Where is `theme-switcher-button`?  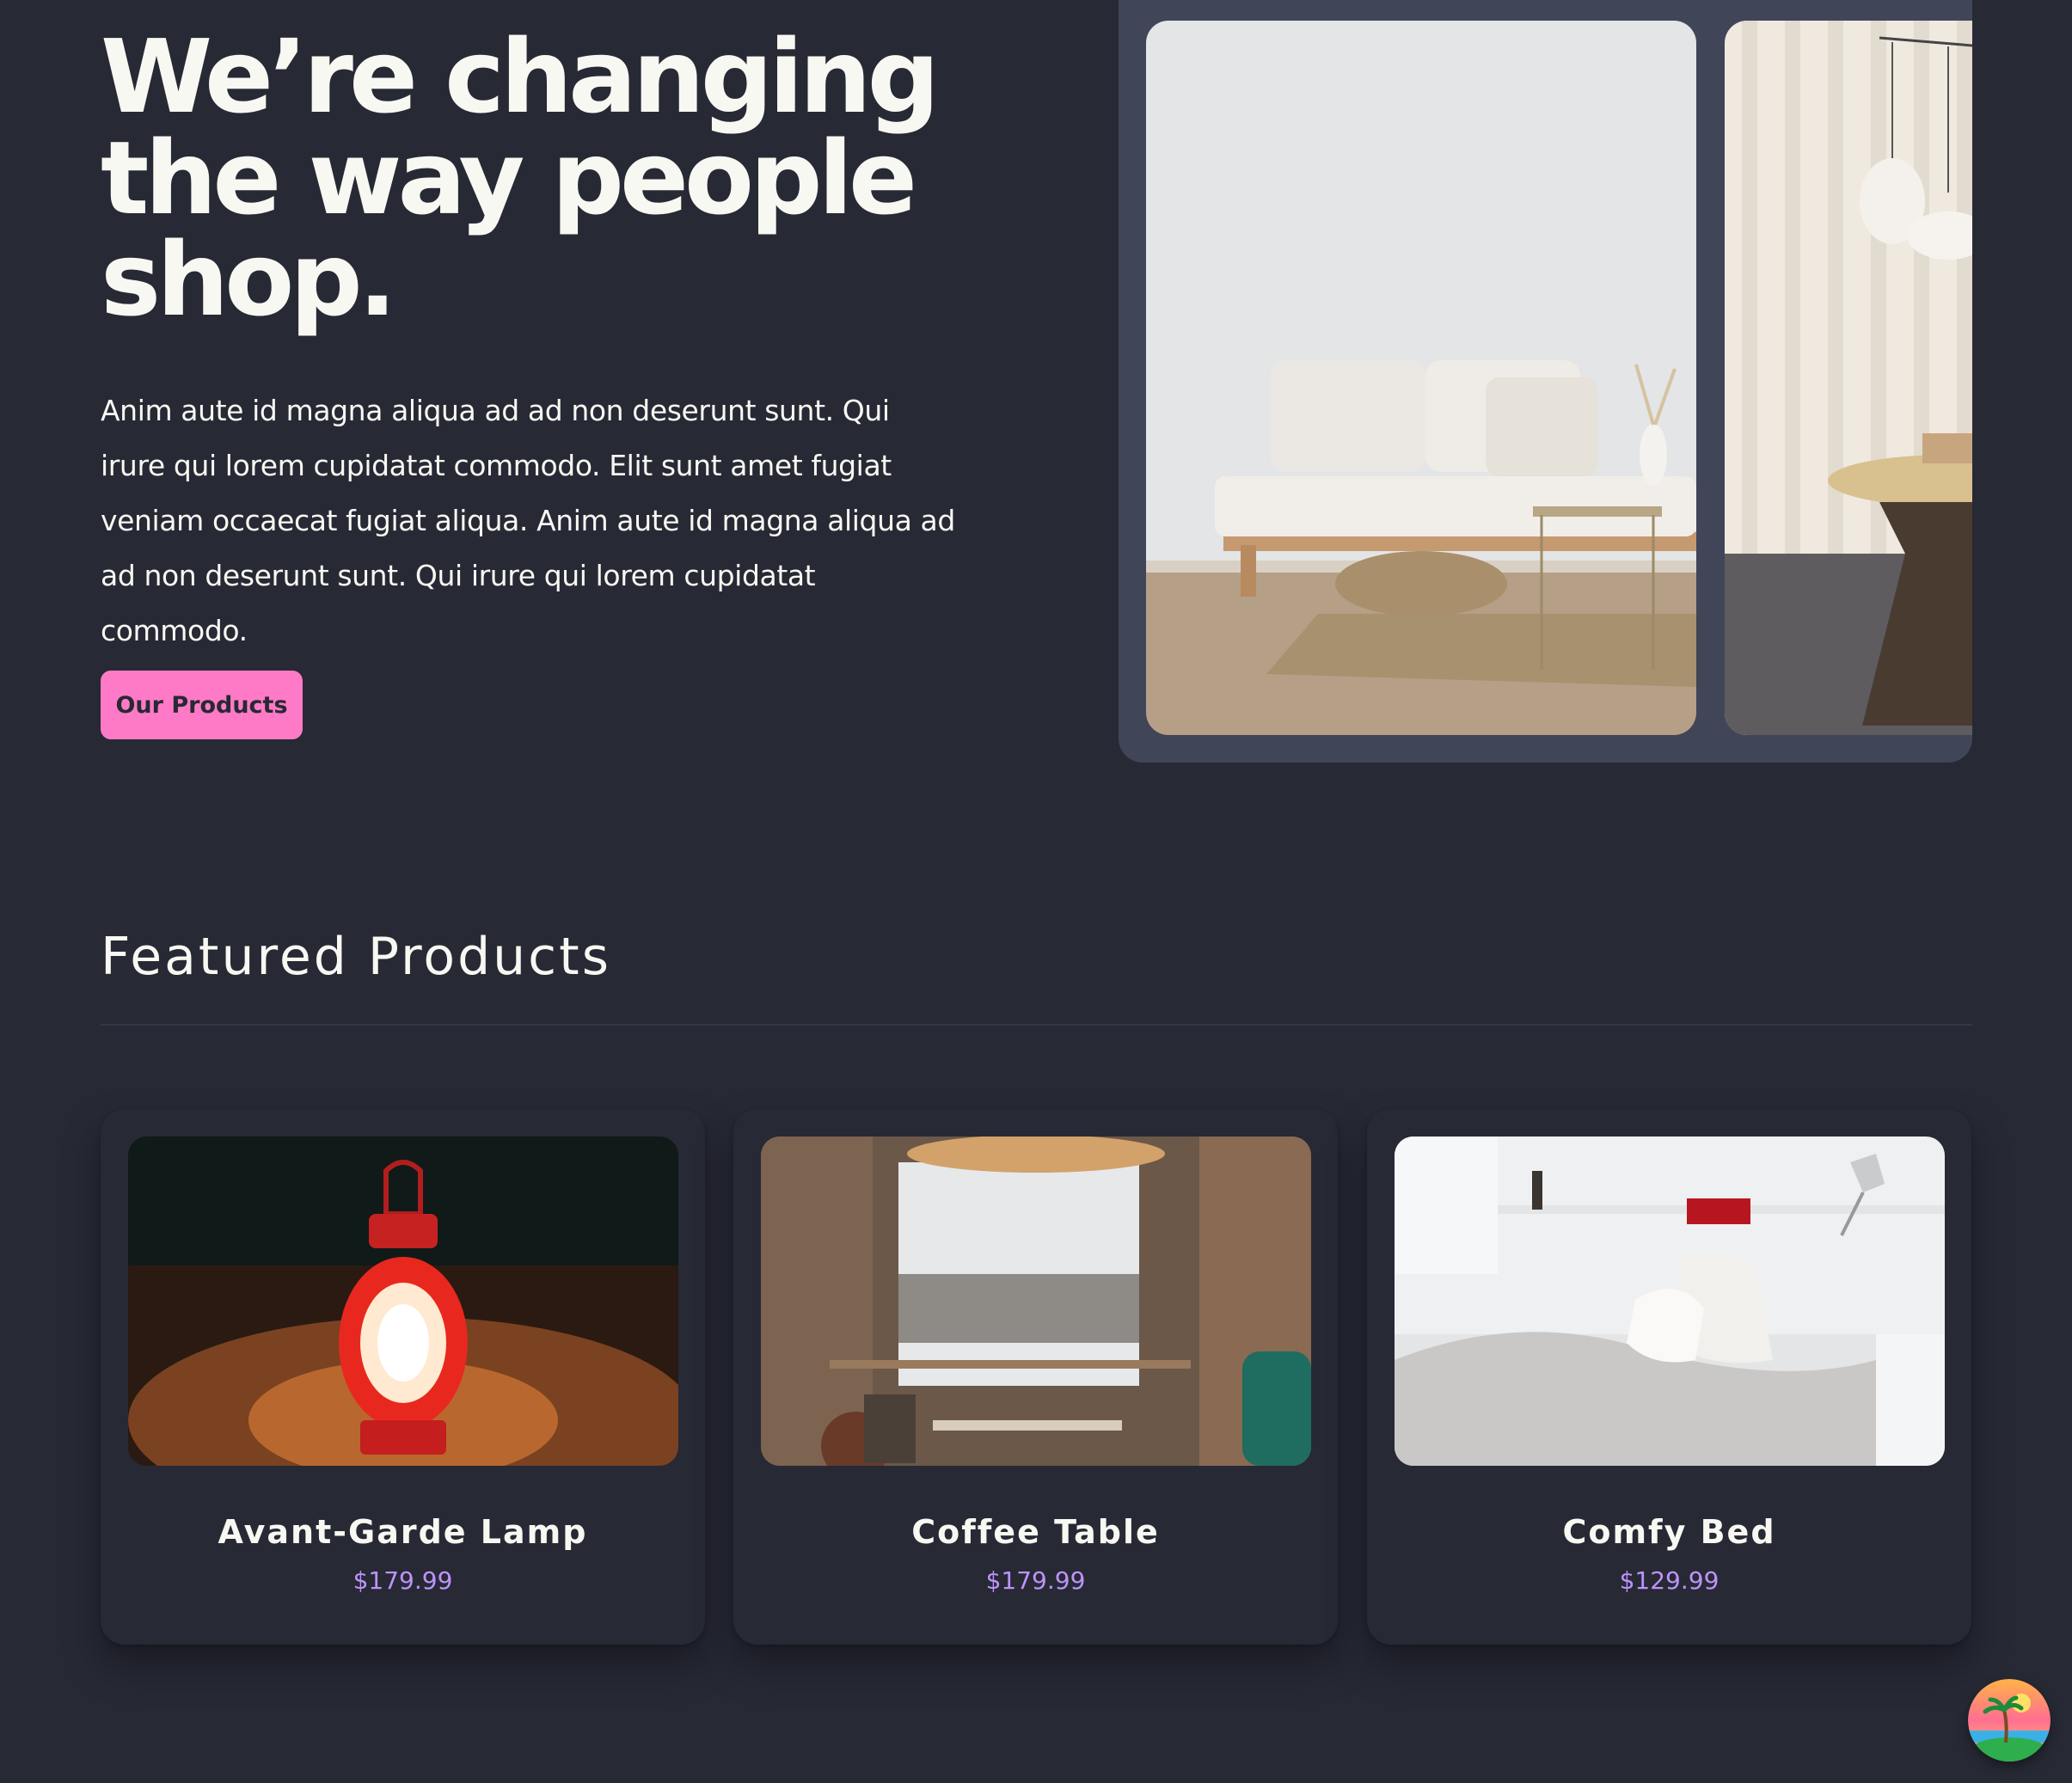
theme-switcher-button is located at coordinates (2010, 1720).